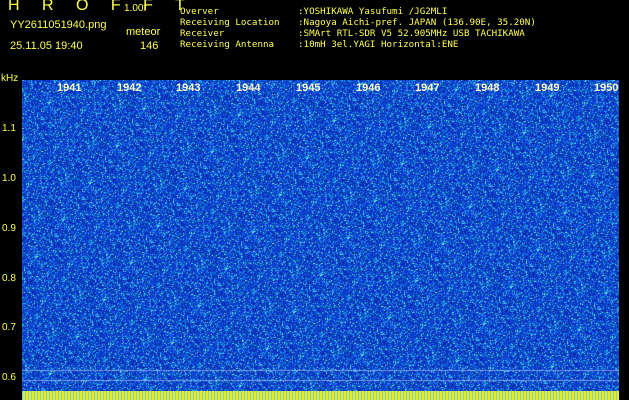  Describe the element at coordinates (373, 11) in the screenshot. I see `meta-value-observer: :YOSHIKAWA Yasufumi /JG2MLI` at that location.